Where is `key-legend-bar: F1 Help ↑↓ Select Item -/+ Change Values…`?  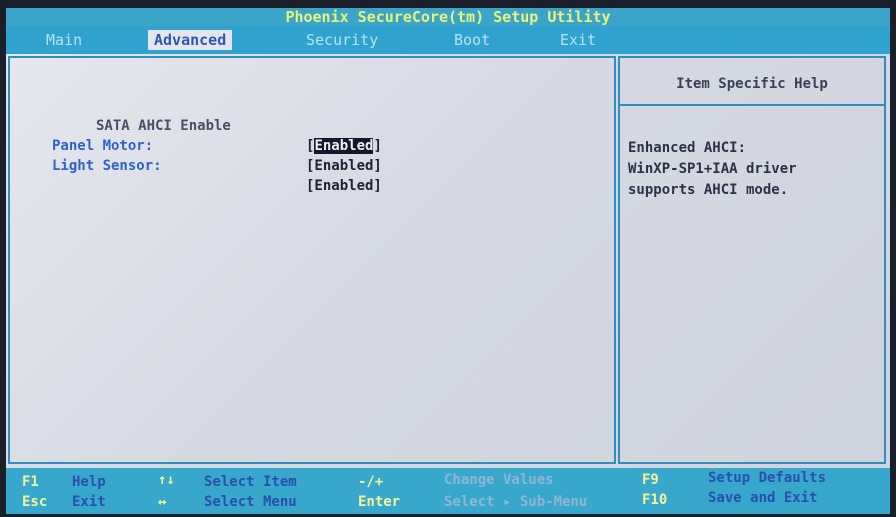 key-legend-bar: F1 Help ↑↓ Select Item -/+ Change Values… is located at coordinates (448, 491).